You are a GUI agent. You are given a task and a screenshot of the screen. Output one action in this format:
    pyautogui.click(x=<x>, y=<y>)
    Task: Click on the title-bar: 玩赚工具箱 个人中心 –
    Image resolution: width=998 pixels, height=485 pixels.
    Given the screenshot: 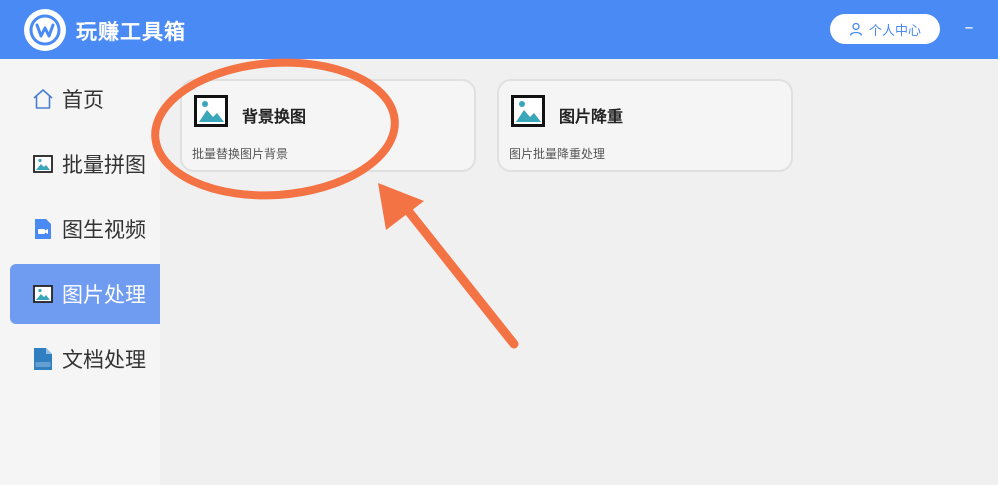 What is the action you would take?
    pyautogui.click(x=499, y=29)
    